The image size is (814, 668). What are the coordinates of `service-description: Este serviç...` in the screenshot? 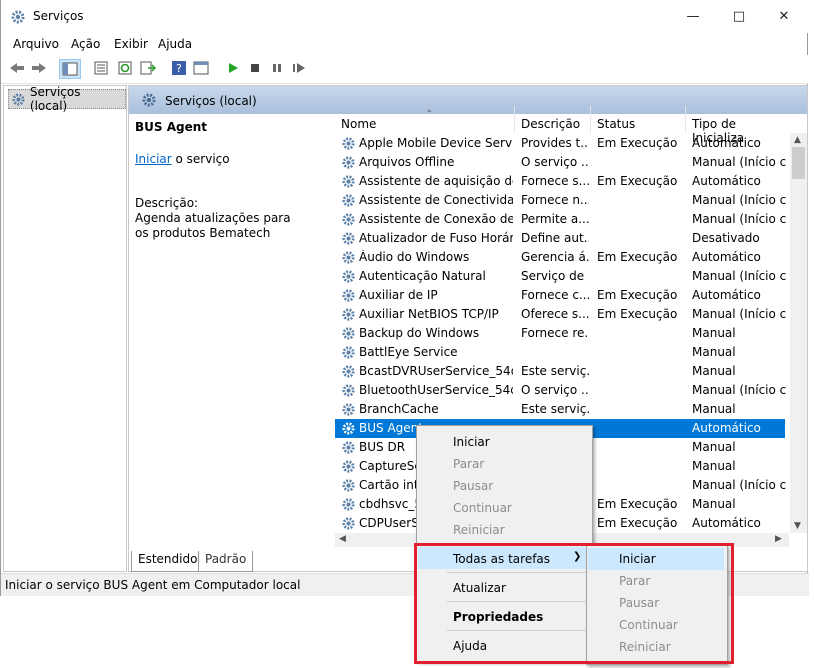 It's located at (555, 409).